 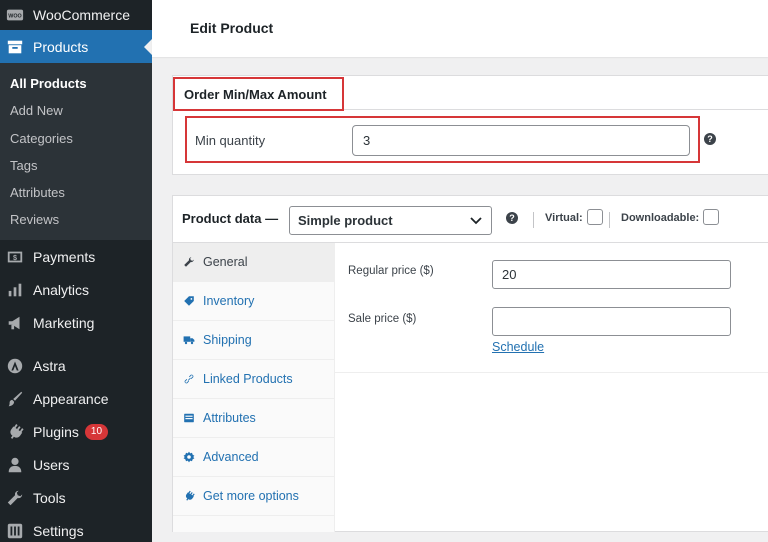 I want to click on menu-label: WooCommerce, so click(x=81, y=15).